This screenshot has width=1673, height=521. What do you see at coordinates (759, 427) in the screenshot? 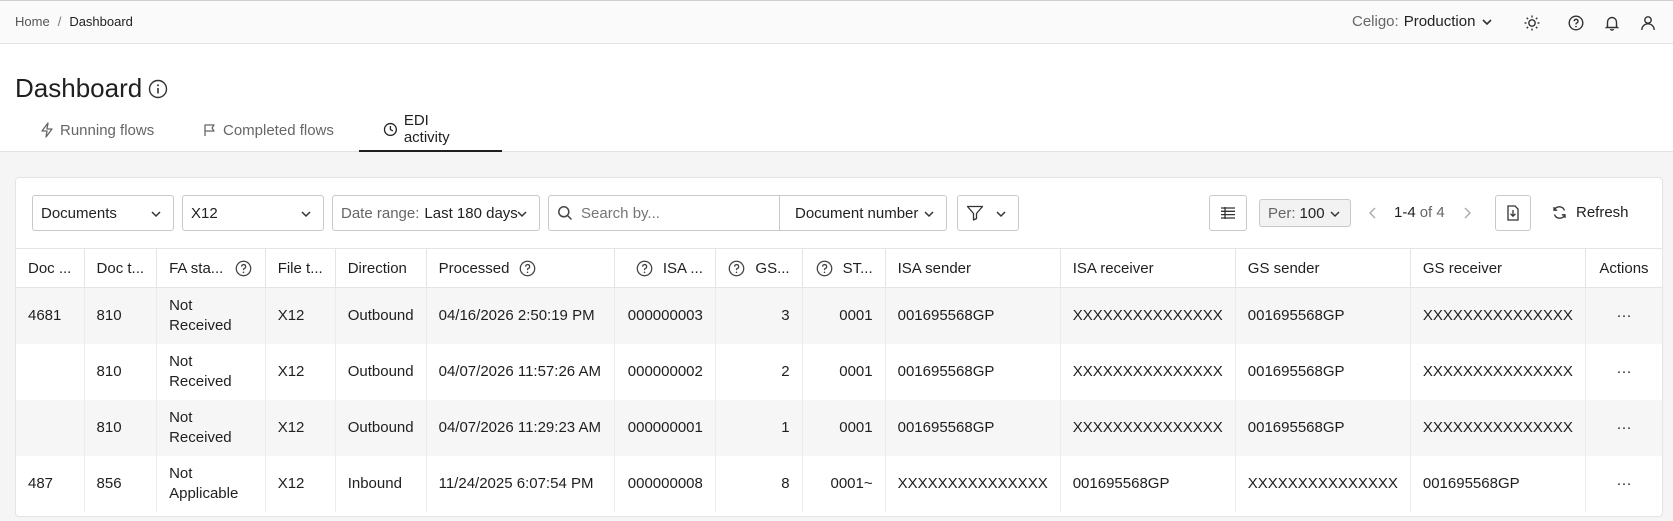
I see `cell-gs-control: 1` at bounding box center [759, 427].